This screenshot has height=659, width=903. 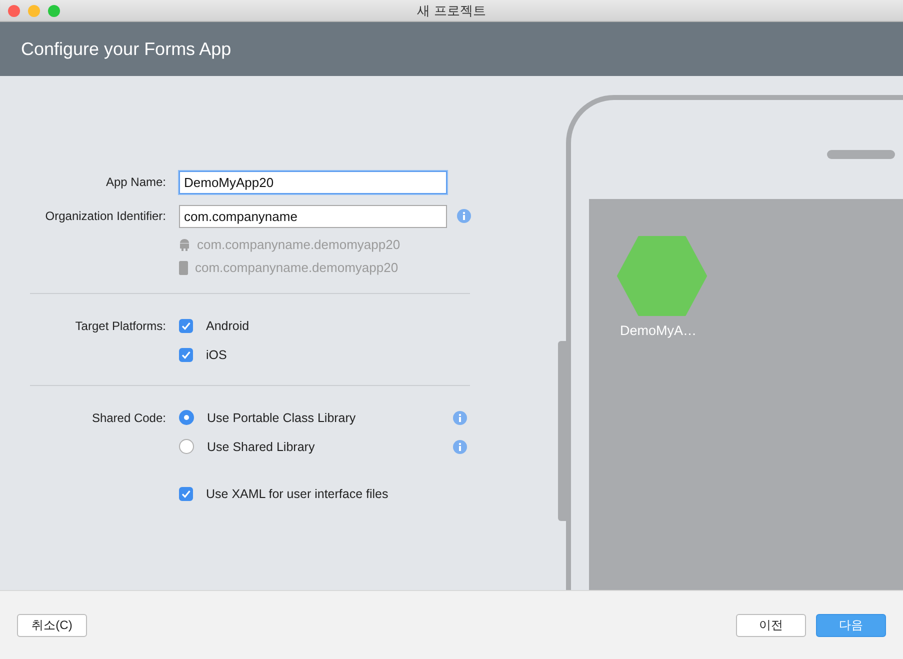 What do you see at coordinates (184, 244) in the screenshot?
I see `android-robot-icon` at bounding box center [184, 244].